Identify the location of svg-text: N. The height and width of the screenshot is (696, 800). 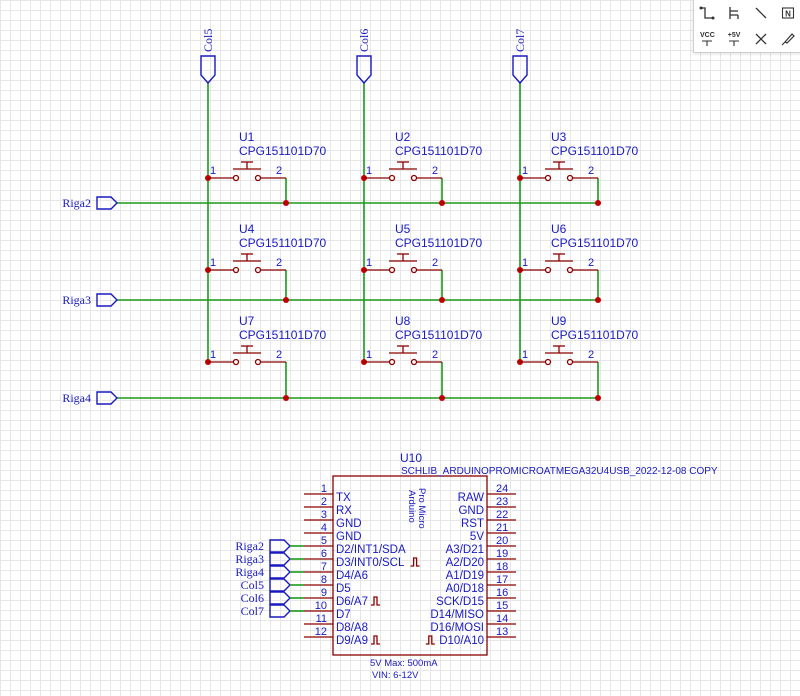
(788, 14).